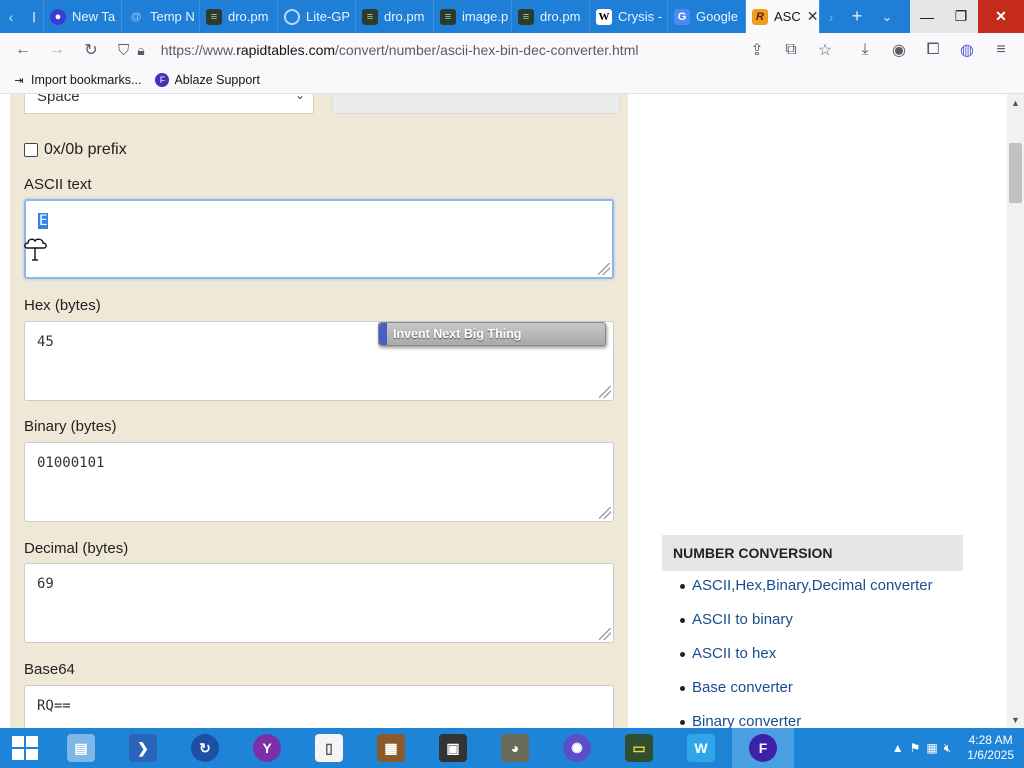 This screenshot has height=768, width=1024. Describe the element at coordinates (23, 50) in the screenshot. I see `back-button: ←` at that location.